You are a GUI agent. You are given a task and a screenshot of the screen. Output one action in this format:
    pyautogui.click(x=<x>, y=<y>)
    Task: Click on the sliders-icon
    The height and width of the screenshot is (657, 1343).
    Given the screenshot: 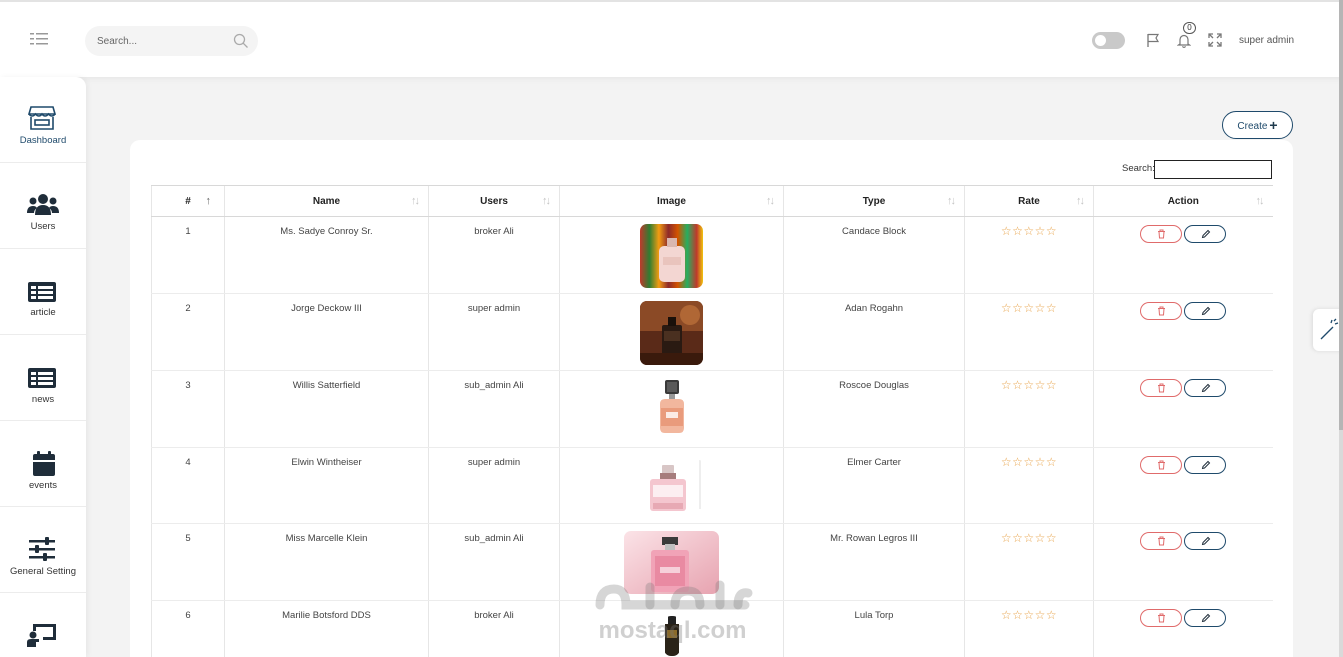 What is the action you would take?
    pyautogui.click(x=42, y=550)
    